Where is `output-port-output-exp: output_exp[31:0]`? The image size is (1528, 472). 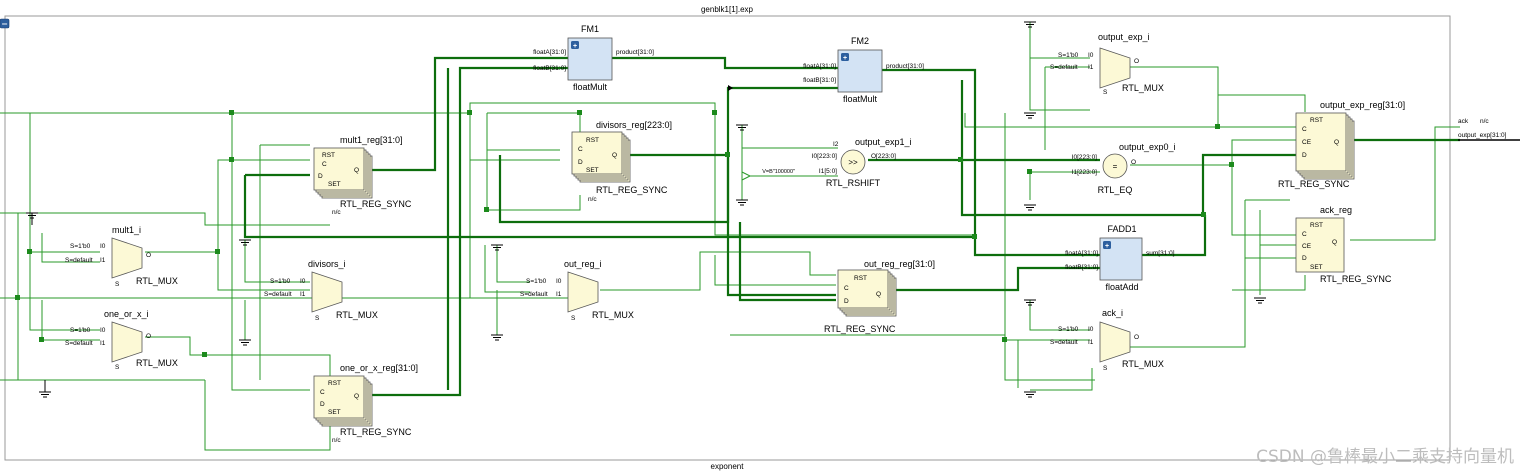
output-port-output-exp: output_exp[31:0] is located at coordinates (1489, 136).